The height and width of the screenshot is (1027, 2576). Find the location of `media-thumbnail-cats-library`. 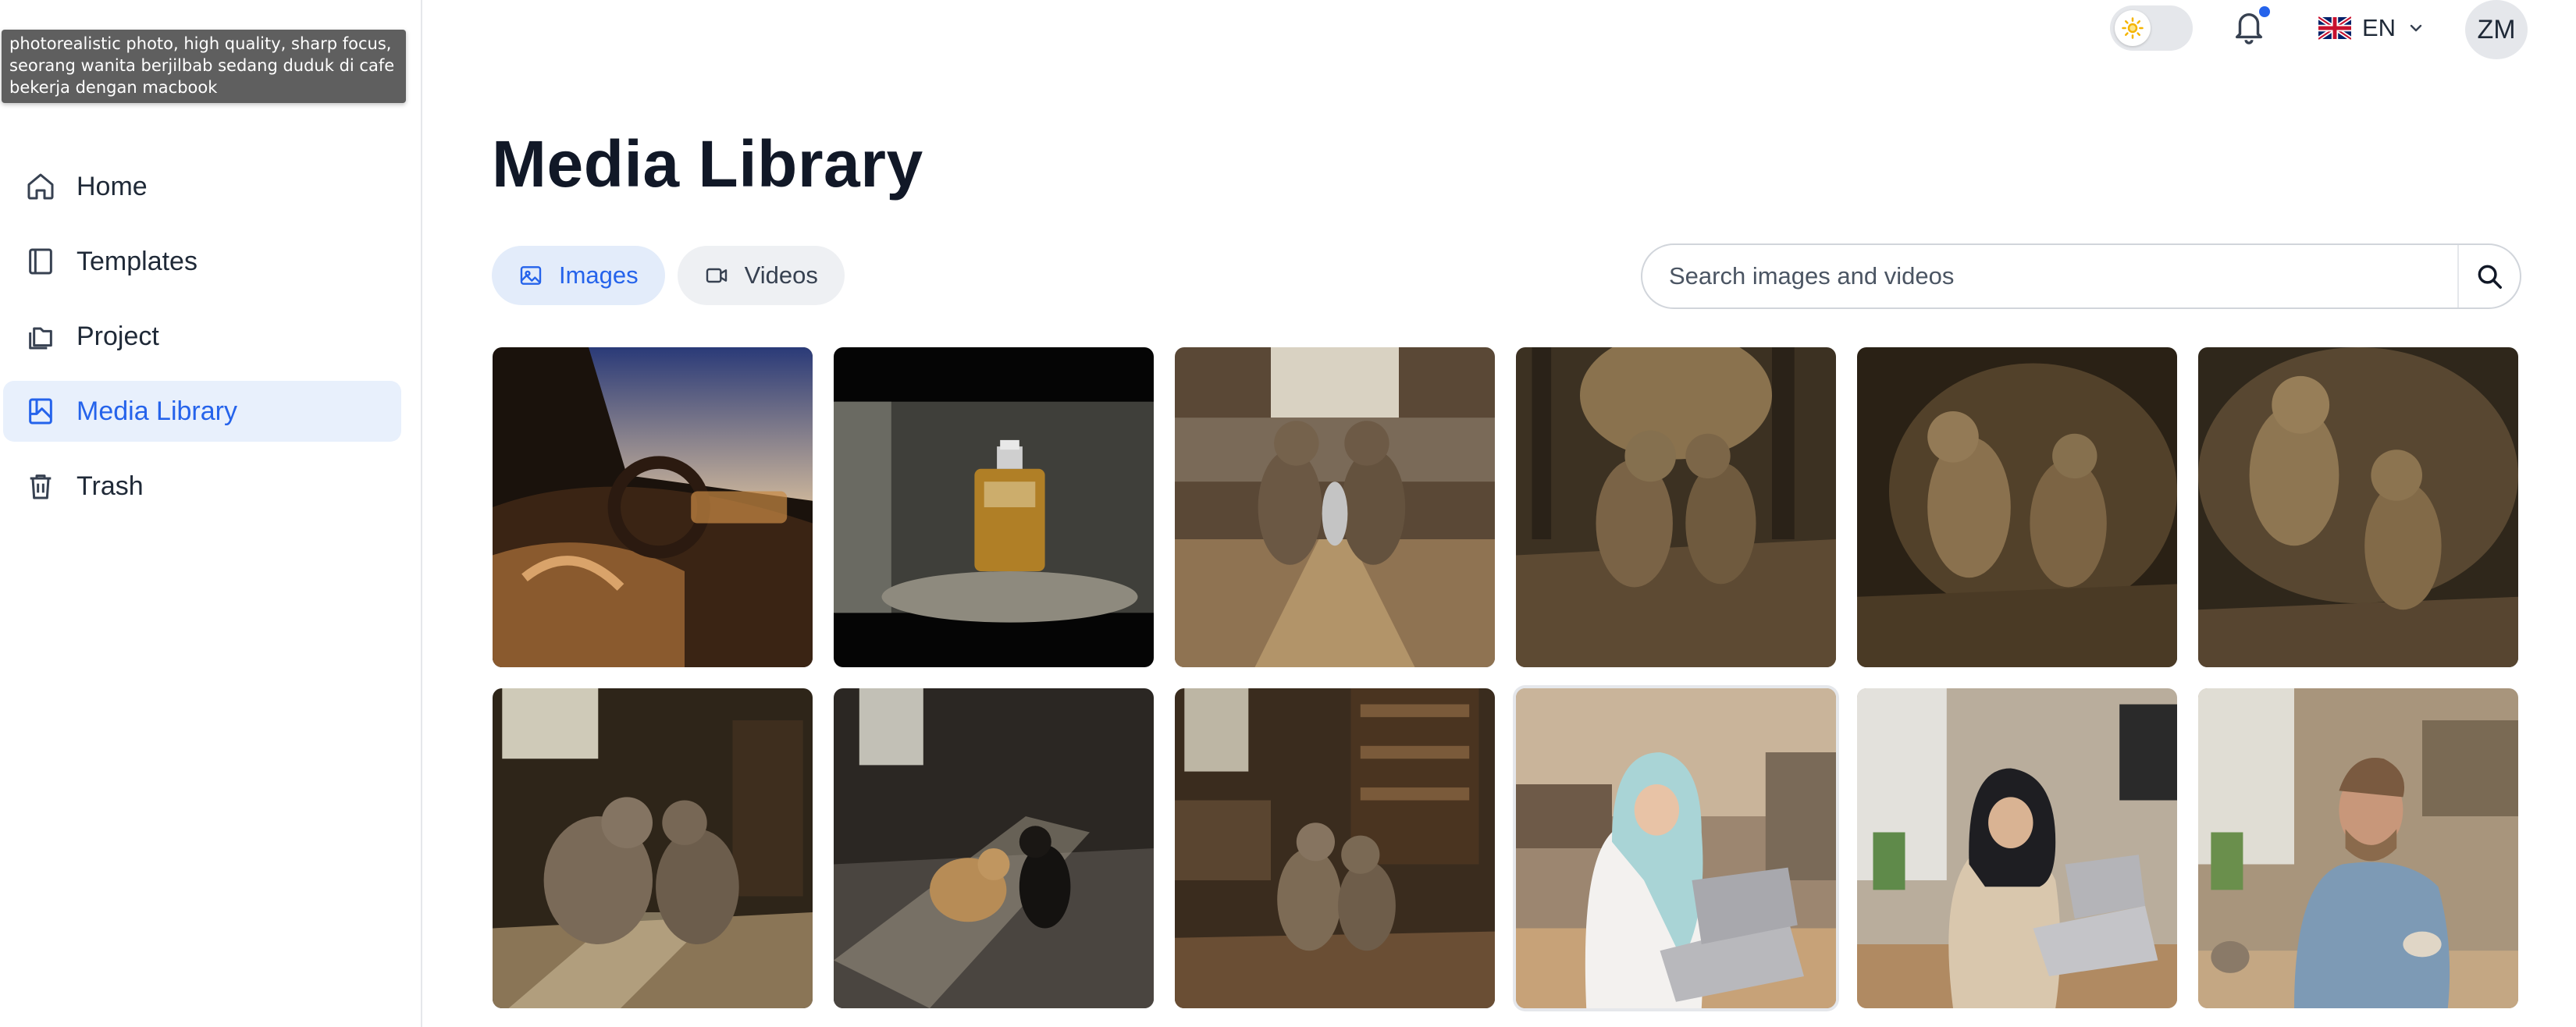

media-thumbnail-cats-library is located at coordinates (1335, 848).